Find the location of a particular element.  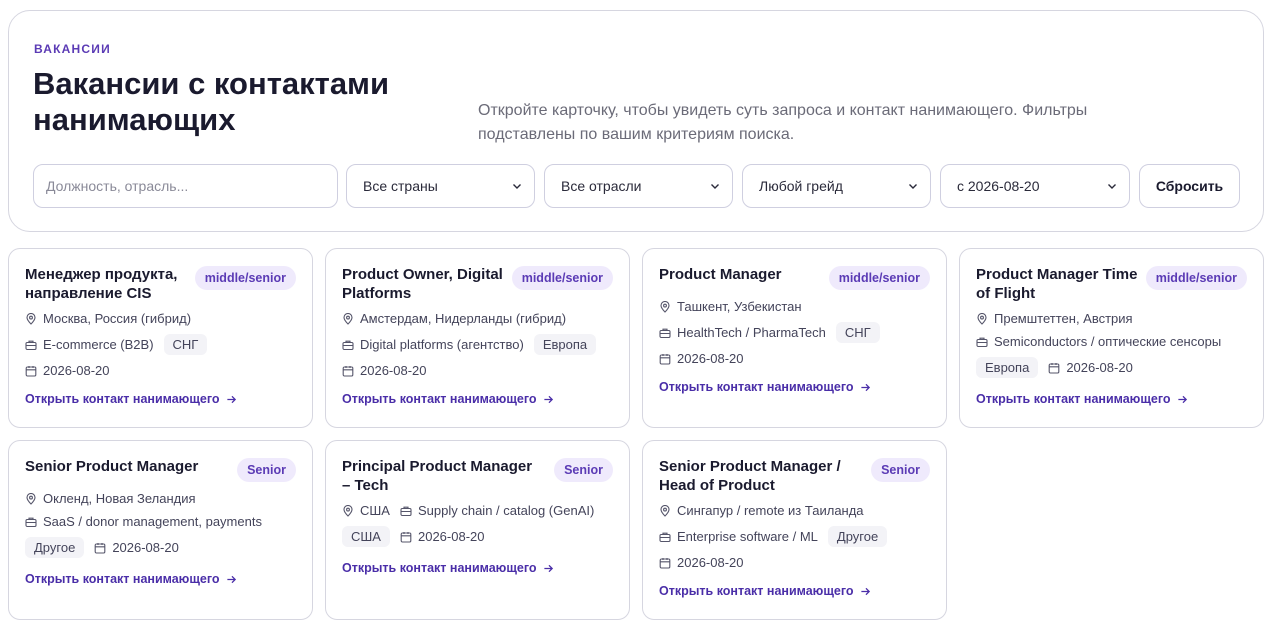

country-select: Все страны is located at coordinates (440, 186).